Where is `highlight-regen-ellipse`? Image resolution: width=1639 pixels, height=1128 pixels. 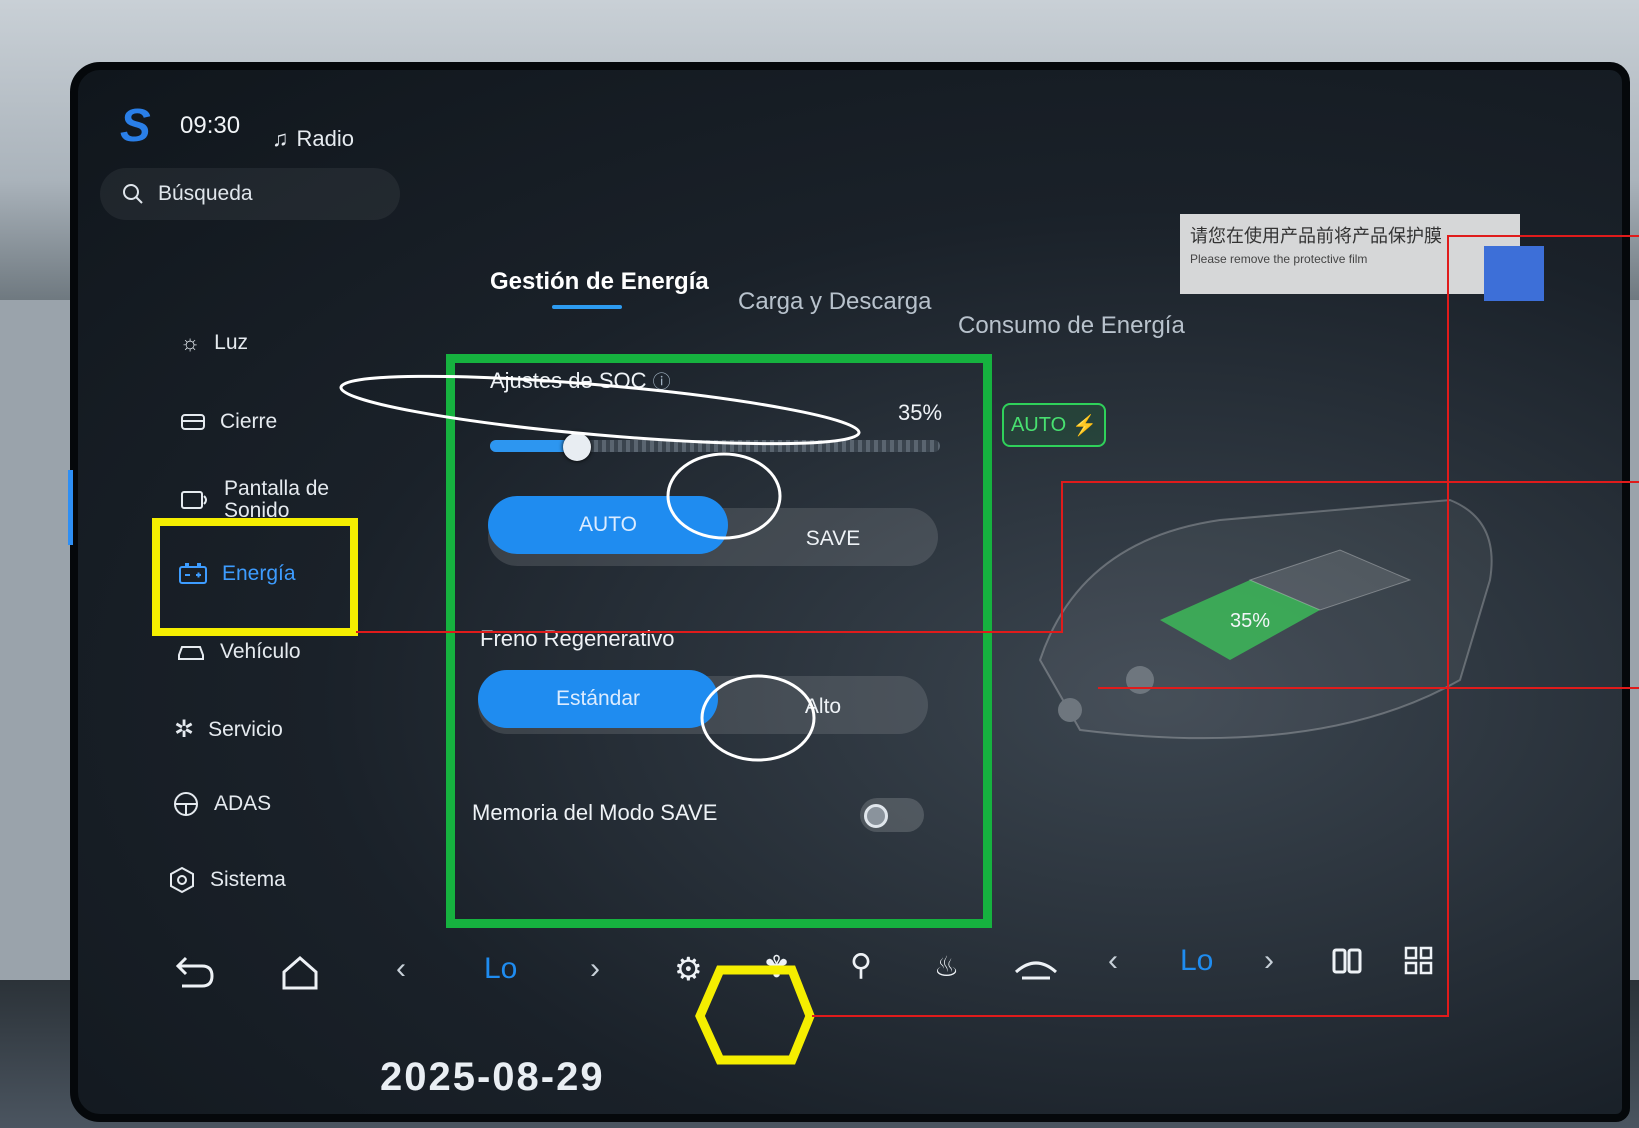
highlight-regen-ellipse is located at coordinates (758, 718).